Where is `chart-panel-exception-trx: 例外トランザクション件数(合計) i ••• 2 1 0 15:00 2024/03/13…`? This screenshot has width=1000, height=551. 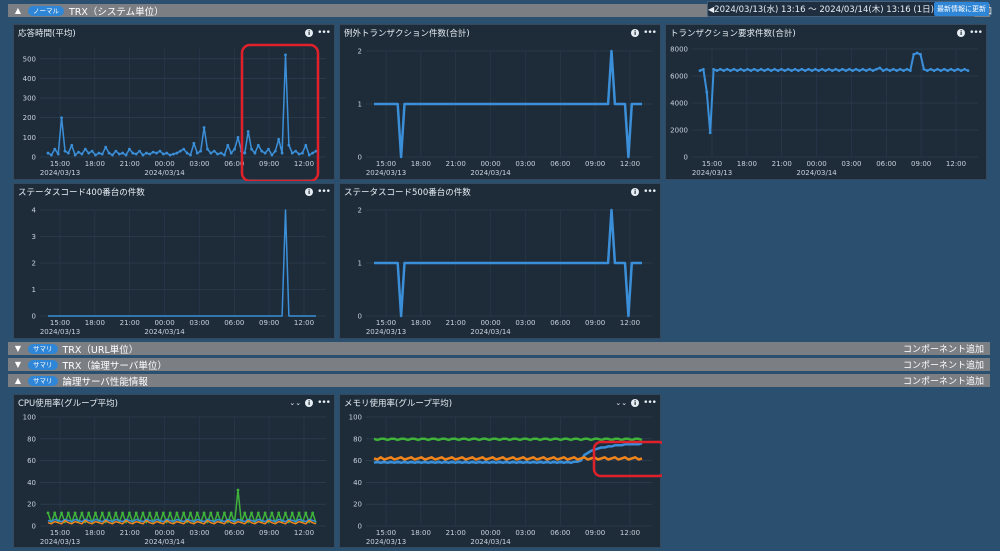
chart-panel-exception-trx: 例外トランザクション件数(合計) i ••• 2 1 0 15:00 2024/03/13… is located at coordinates (500, 102).